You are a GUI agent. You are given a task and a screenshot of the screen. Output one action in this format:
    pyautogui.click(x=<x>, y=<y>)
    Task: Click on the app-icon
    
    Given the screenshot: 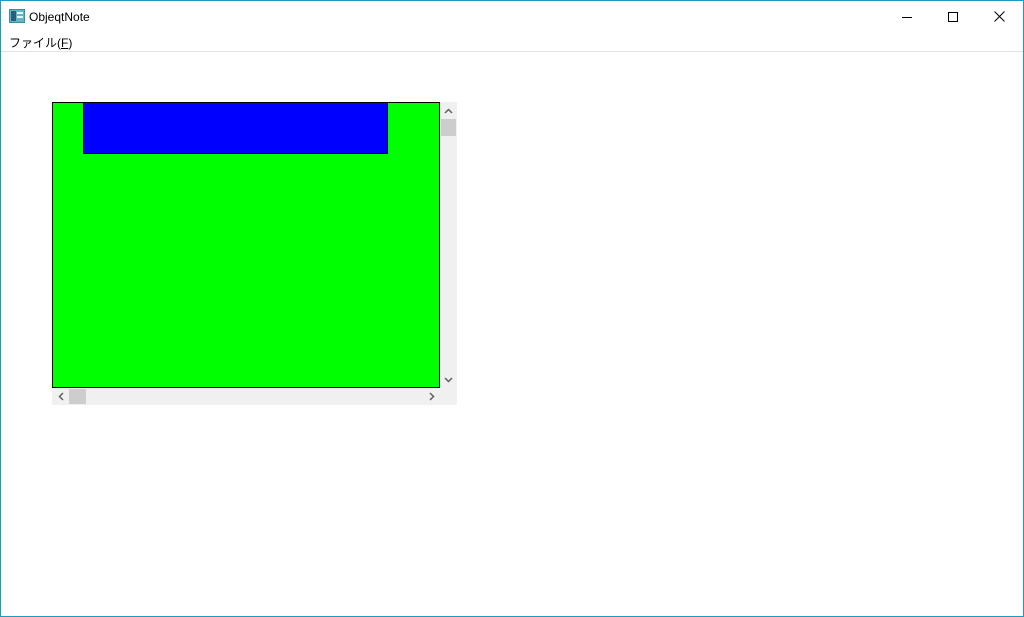 What is the action you would take?
    pyautogui.click(x=17, y=16)
    